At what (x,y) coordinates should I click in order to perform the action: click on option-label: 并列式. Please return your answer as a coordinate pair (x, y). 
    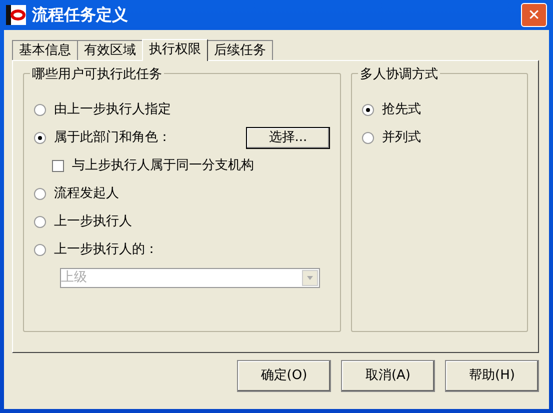
    Looking at the image, I should click on (401, 138).